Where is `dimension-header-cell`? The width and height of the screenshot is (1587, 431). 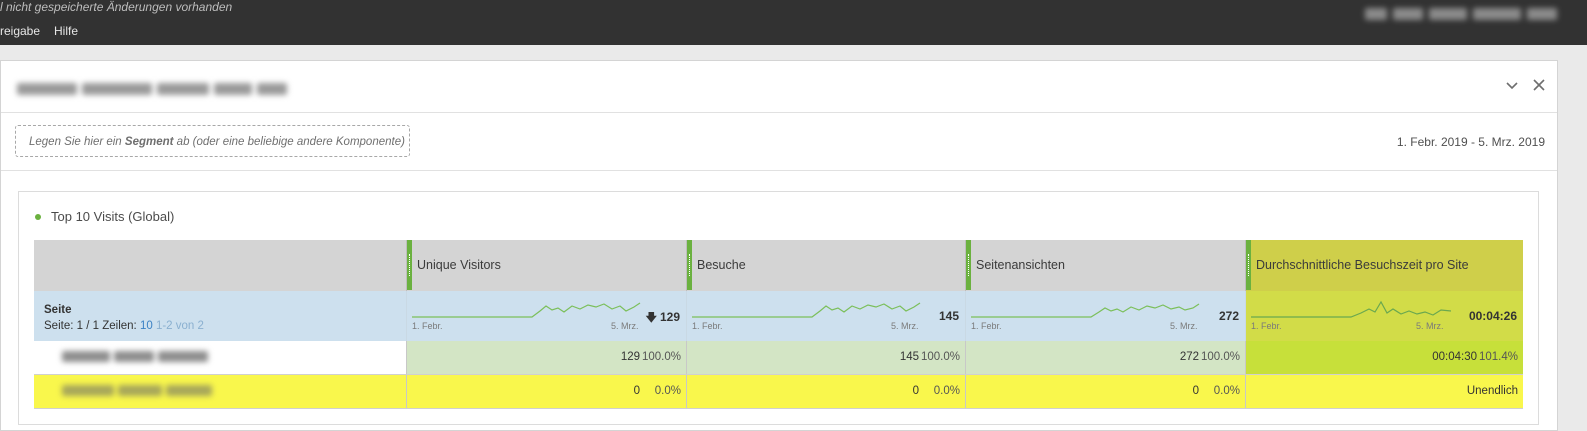
dimension-header-cell is located at coordinates (220, 265).